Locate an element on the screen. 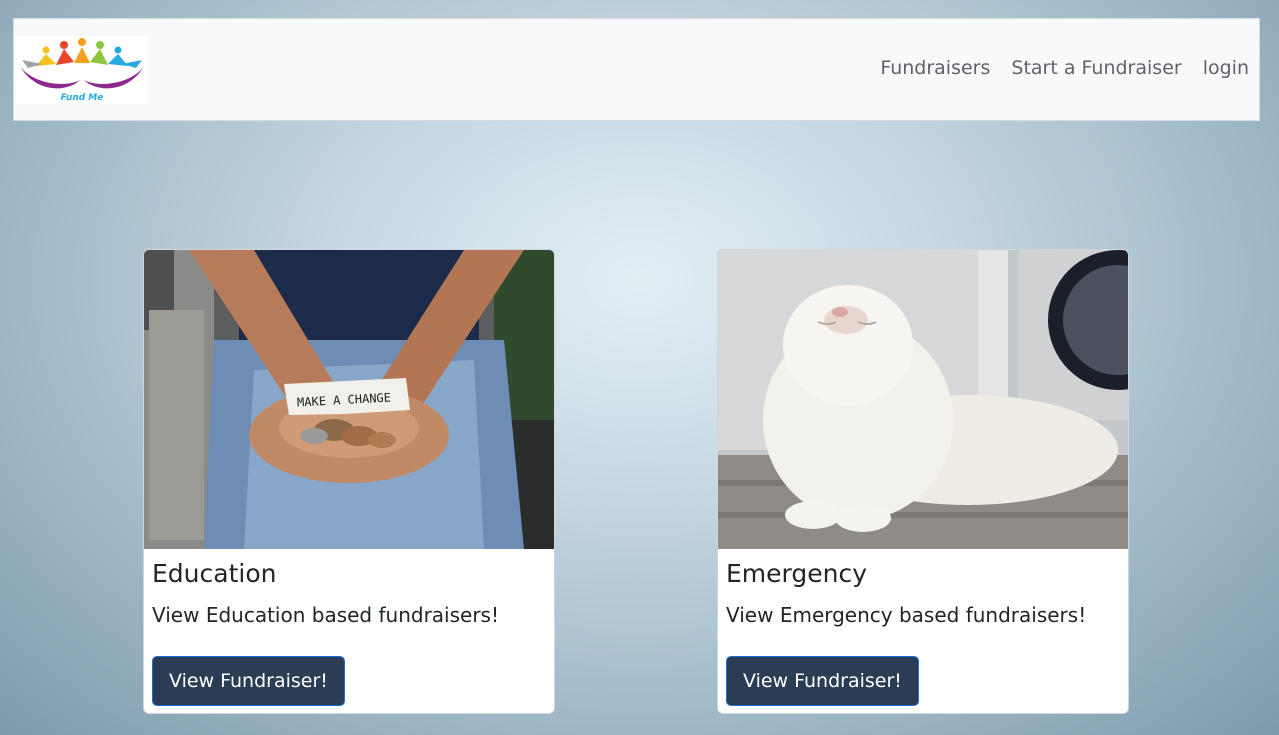  nav-login-link: login is located at coordinates (1226, 68).